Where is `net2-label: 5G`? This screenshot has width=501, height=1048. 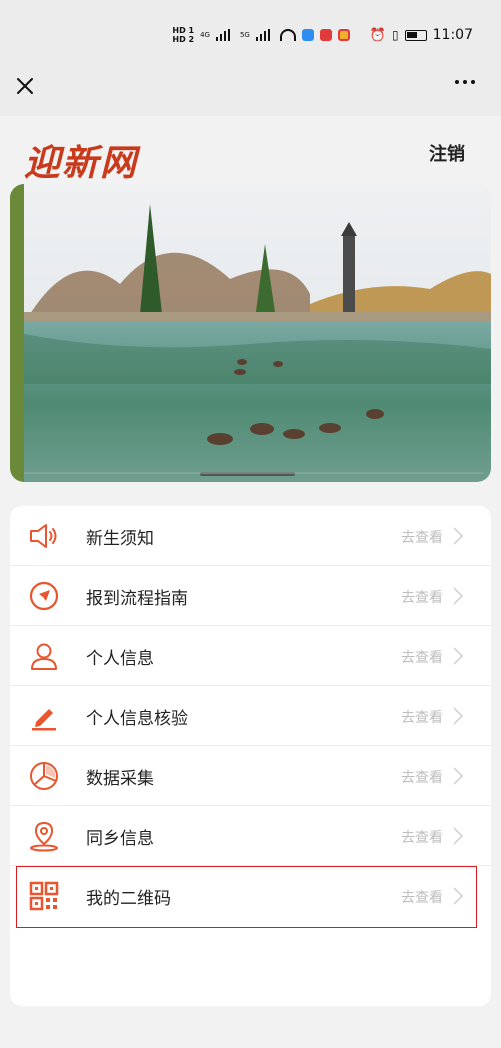
net2-label: 5G is located at coordinates (244, 35).